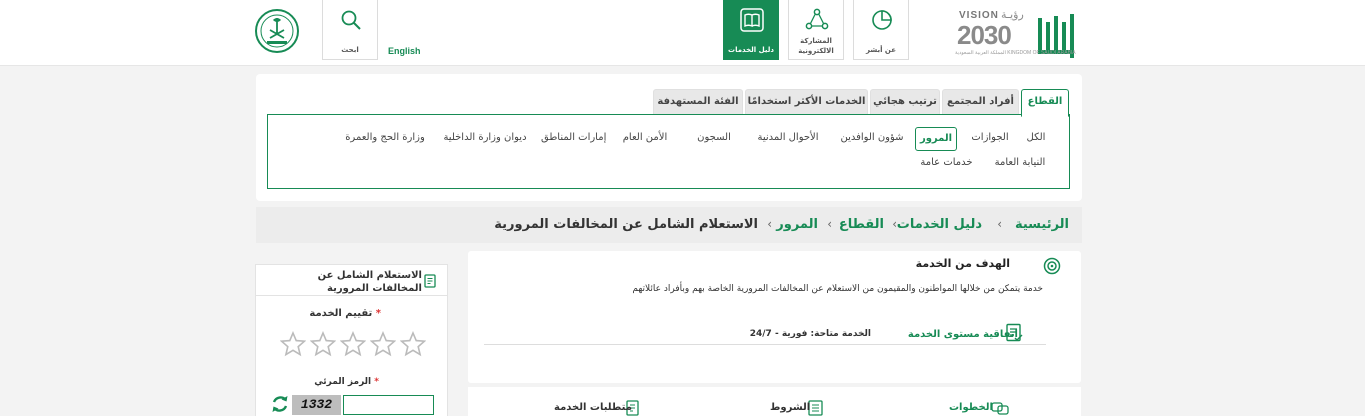 The image size is (1365, 416). I want to click on service-goal-title: الهدف من الخدمة, so click(962, 263).